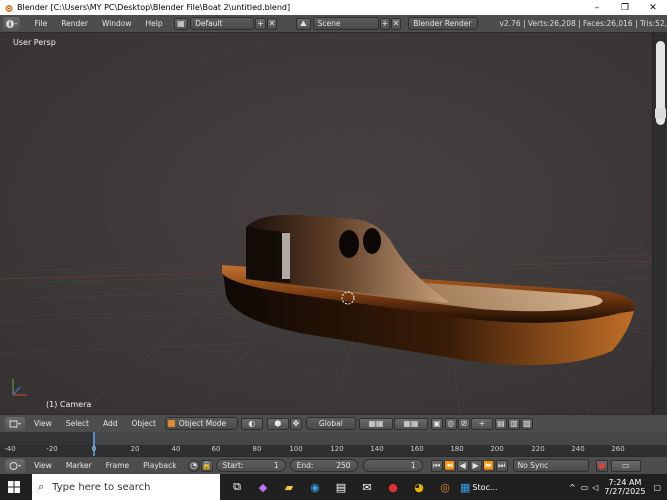 The image size is (667, 500). Describe the element at coordinates (216, 449) in the screenshot. I see `timeline-tick: 60` at that location.